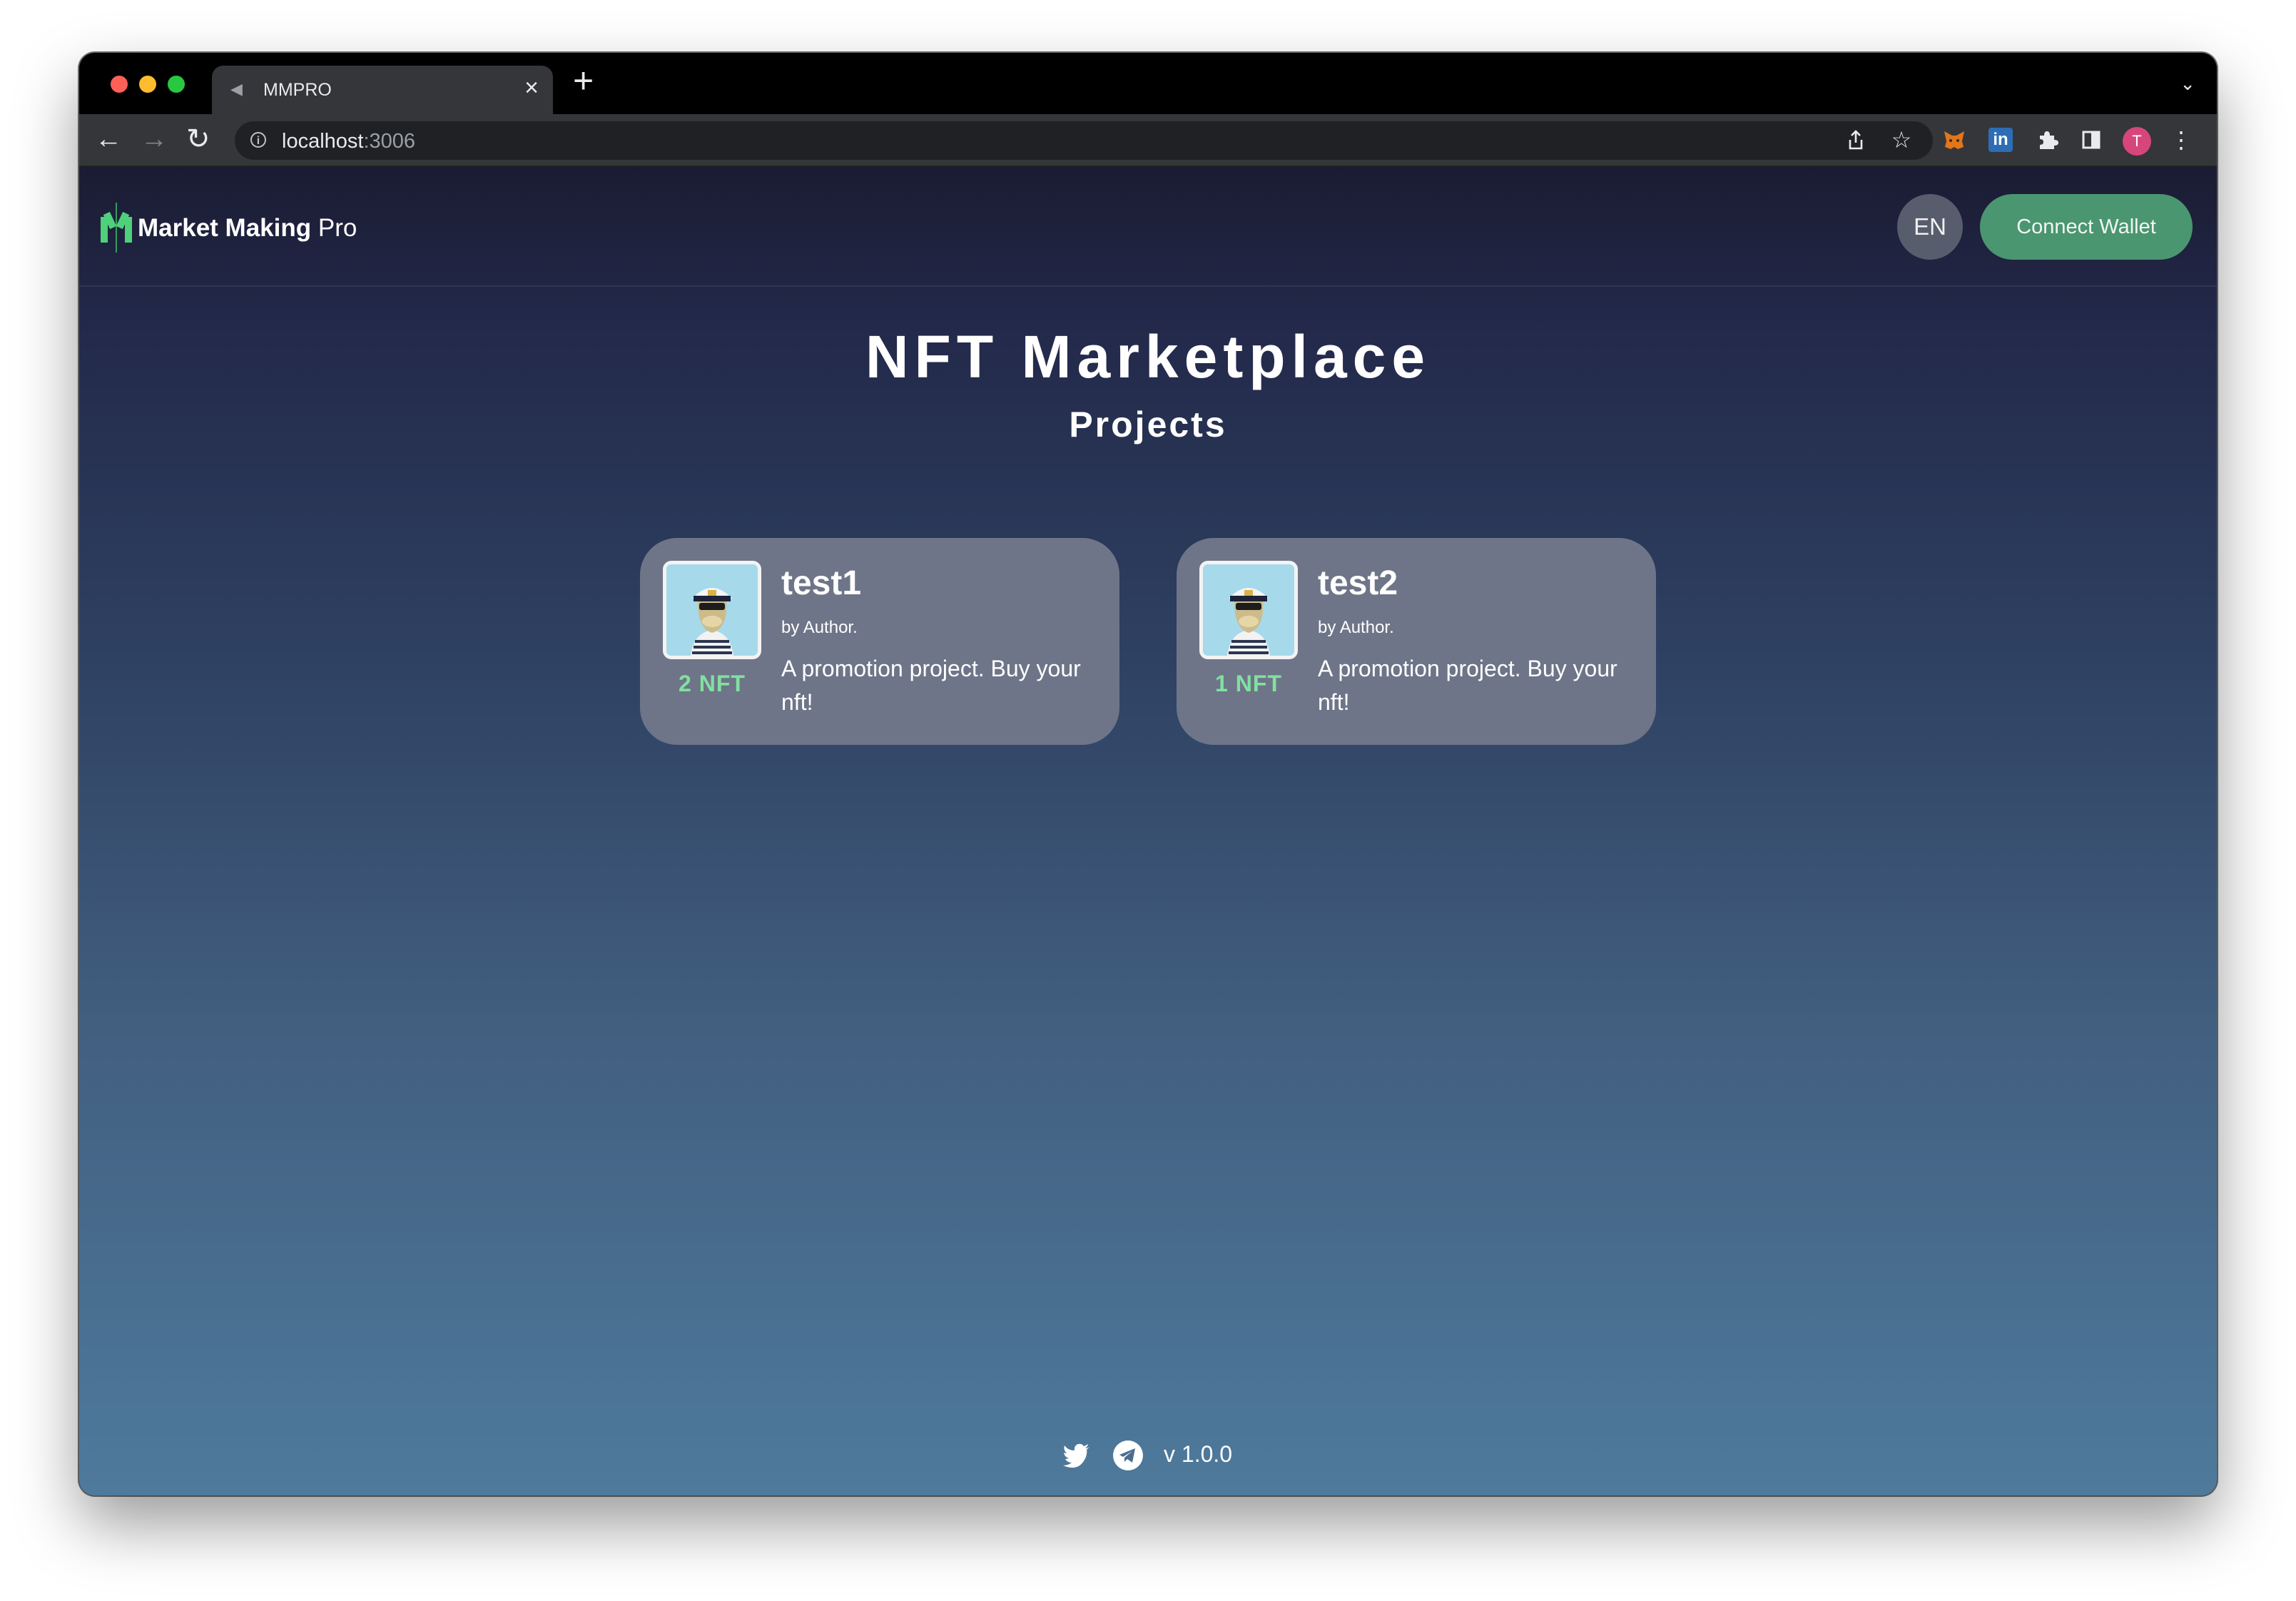 The image size is (2296, 1601). I want to click on close-tab-icon: ×, so click(531, 88).